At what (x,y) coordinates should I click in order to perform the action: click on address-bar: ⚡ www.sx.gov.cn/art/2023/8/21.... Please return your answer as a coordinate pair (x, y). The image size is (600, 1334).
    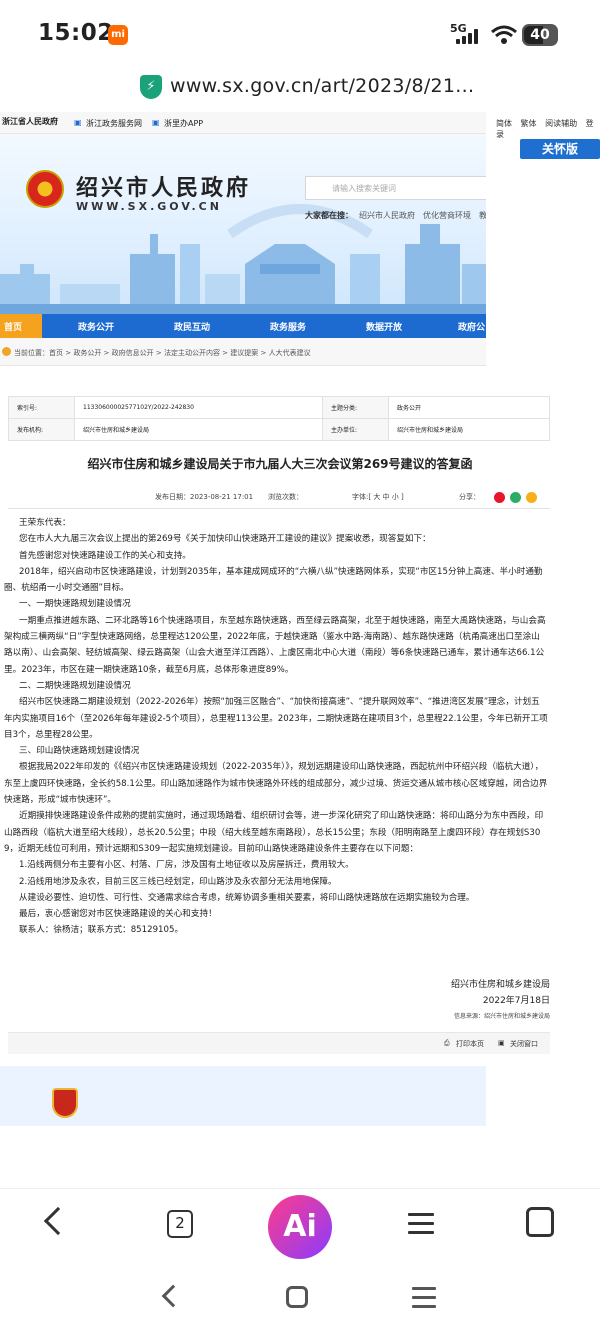
    Looking at the image, I should click on (300, 89).